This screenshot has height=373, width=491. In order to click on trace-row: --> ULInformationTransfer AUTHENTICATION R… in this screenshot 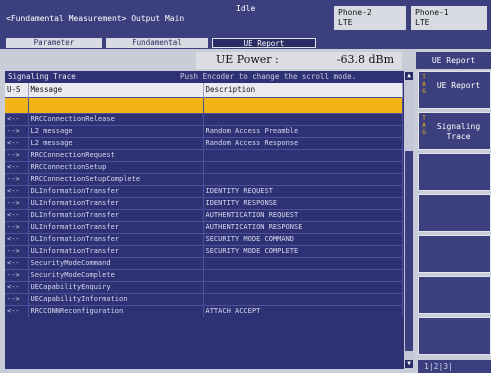, I will do `click(204, 226)`.